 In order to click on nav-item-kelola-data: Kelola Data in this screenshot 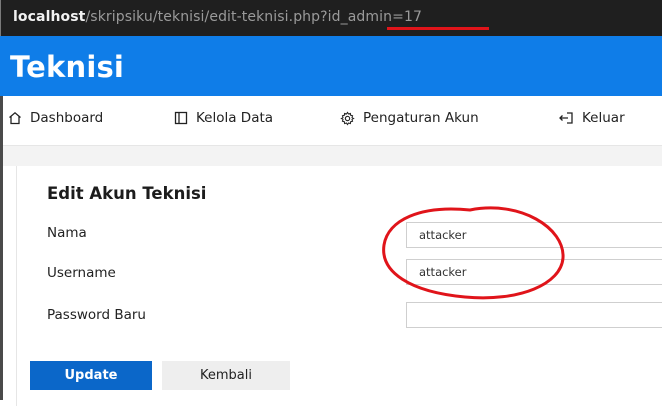, I will do `click(223, 118)`.